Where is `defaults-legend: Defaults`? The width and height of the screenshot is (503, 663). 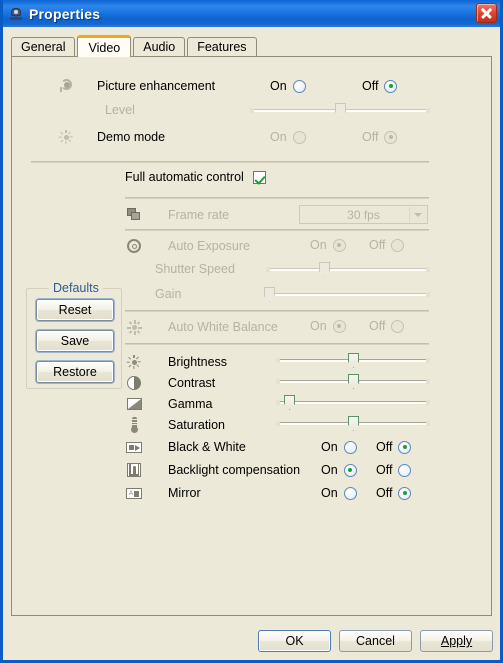 defaults-legend: Defaults is located at coordinates (76, 288).